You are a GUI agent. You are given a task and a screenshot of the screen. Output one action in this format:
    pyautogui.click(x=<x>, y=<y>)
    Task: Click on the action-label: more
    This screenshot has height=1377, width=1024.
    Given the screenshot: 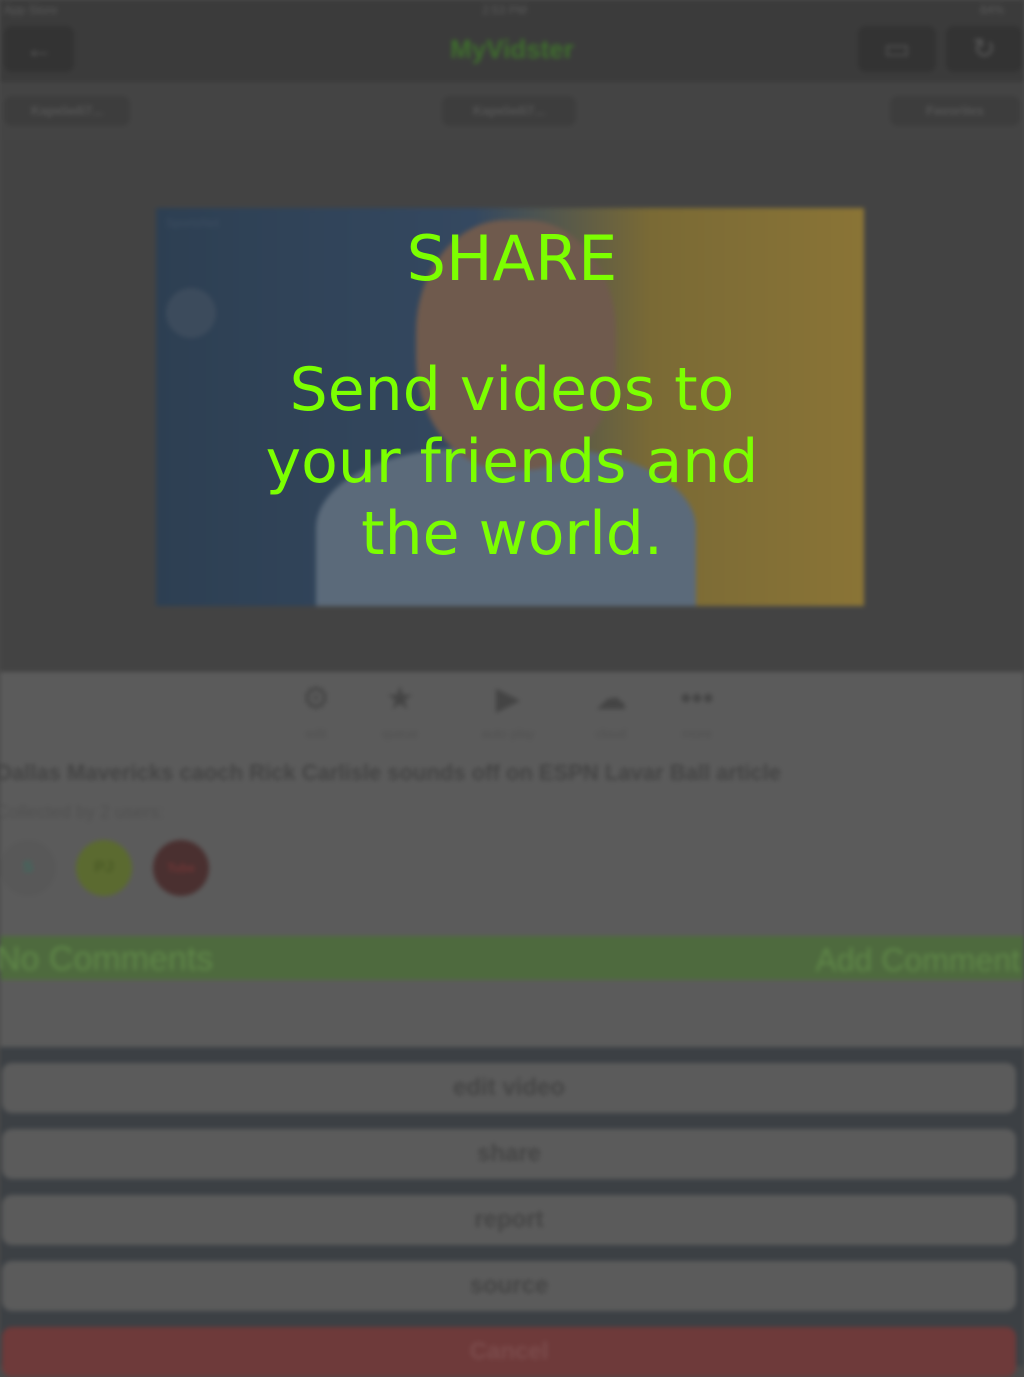 What is the action you would take?
    pyautogui.click(x=697, y=733)
    